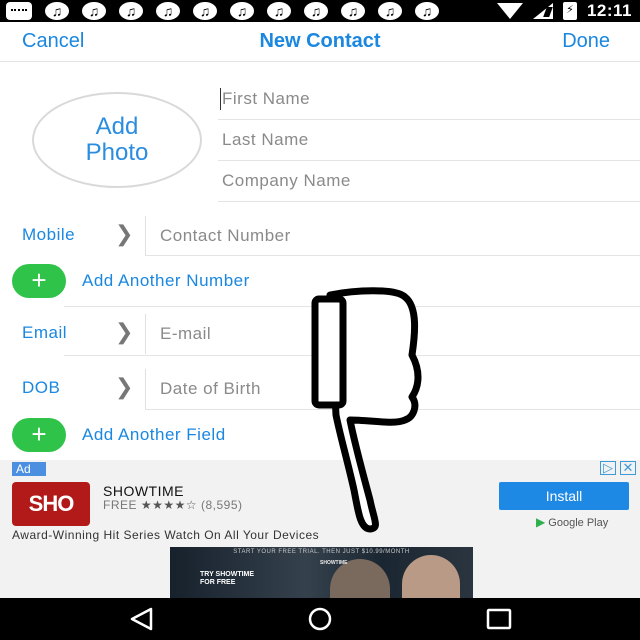  What do you see at coordinates (429, 140) in the screenshot?
I see `last-name-field` at bounding box center [429, 140].